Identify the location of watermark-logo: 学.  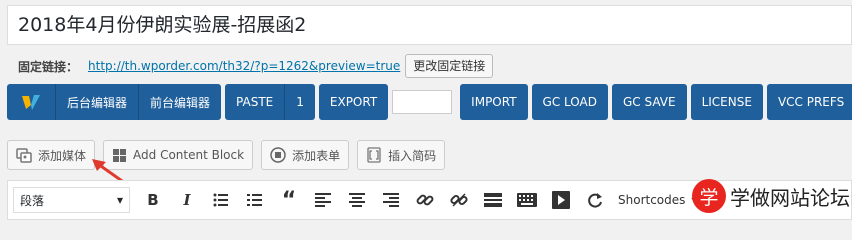
(709, 196).